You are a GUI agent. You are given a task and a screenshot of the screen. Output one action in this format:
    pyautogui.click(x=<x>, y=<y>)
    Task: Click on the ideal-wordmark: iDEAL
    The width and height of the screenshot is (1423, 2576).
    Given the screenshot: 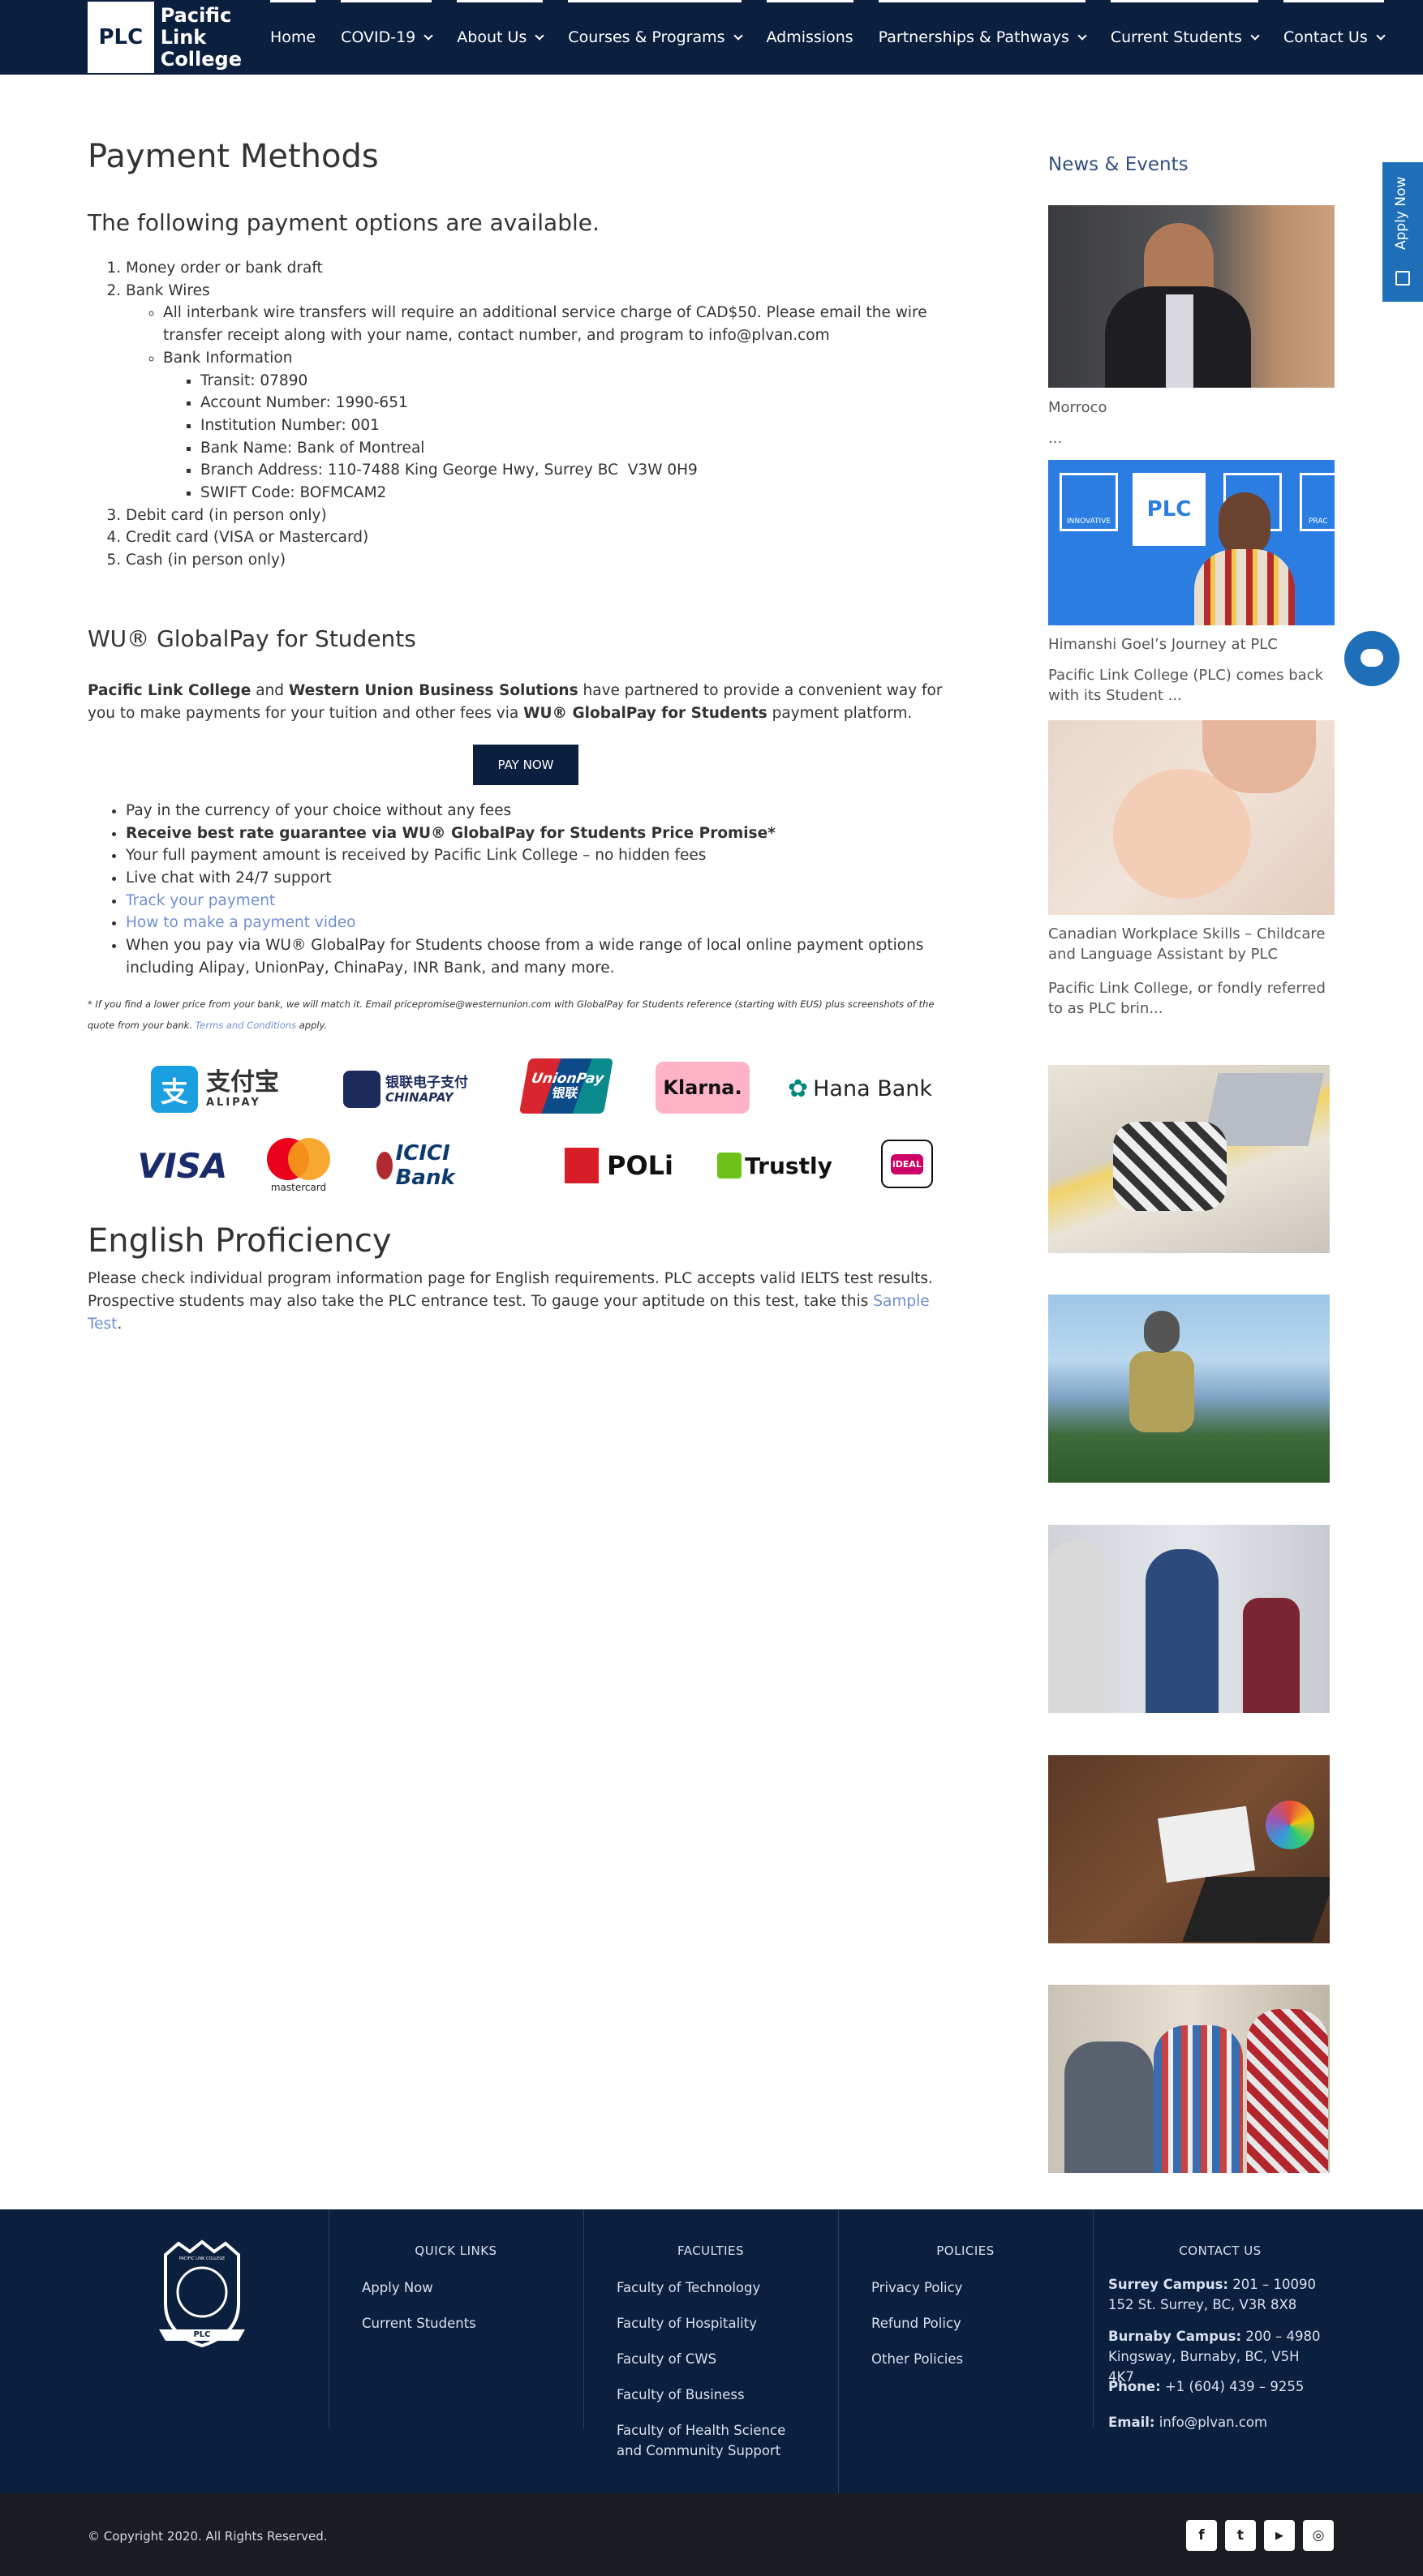 What is the action you would take?
    pyautogui.click(x=907, y=1163)
    